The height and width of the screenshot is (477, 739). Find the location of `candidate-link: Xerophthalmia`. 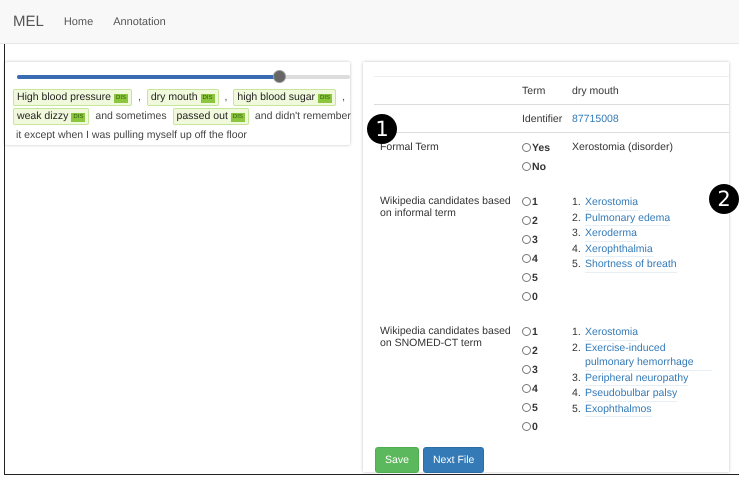

candidate-link: Xerophthalmia is located at coordinates (619, 249).